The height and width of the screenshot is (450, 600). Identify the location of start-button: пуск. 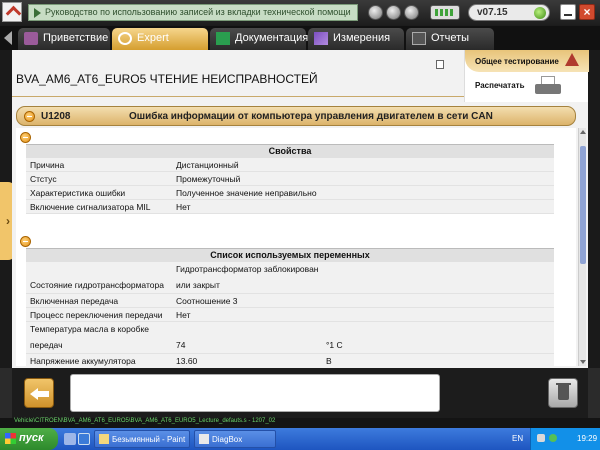
(29, 439).